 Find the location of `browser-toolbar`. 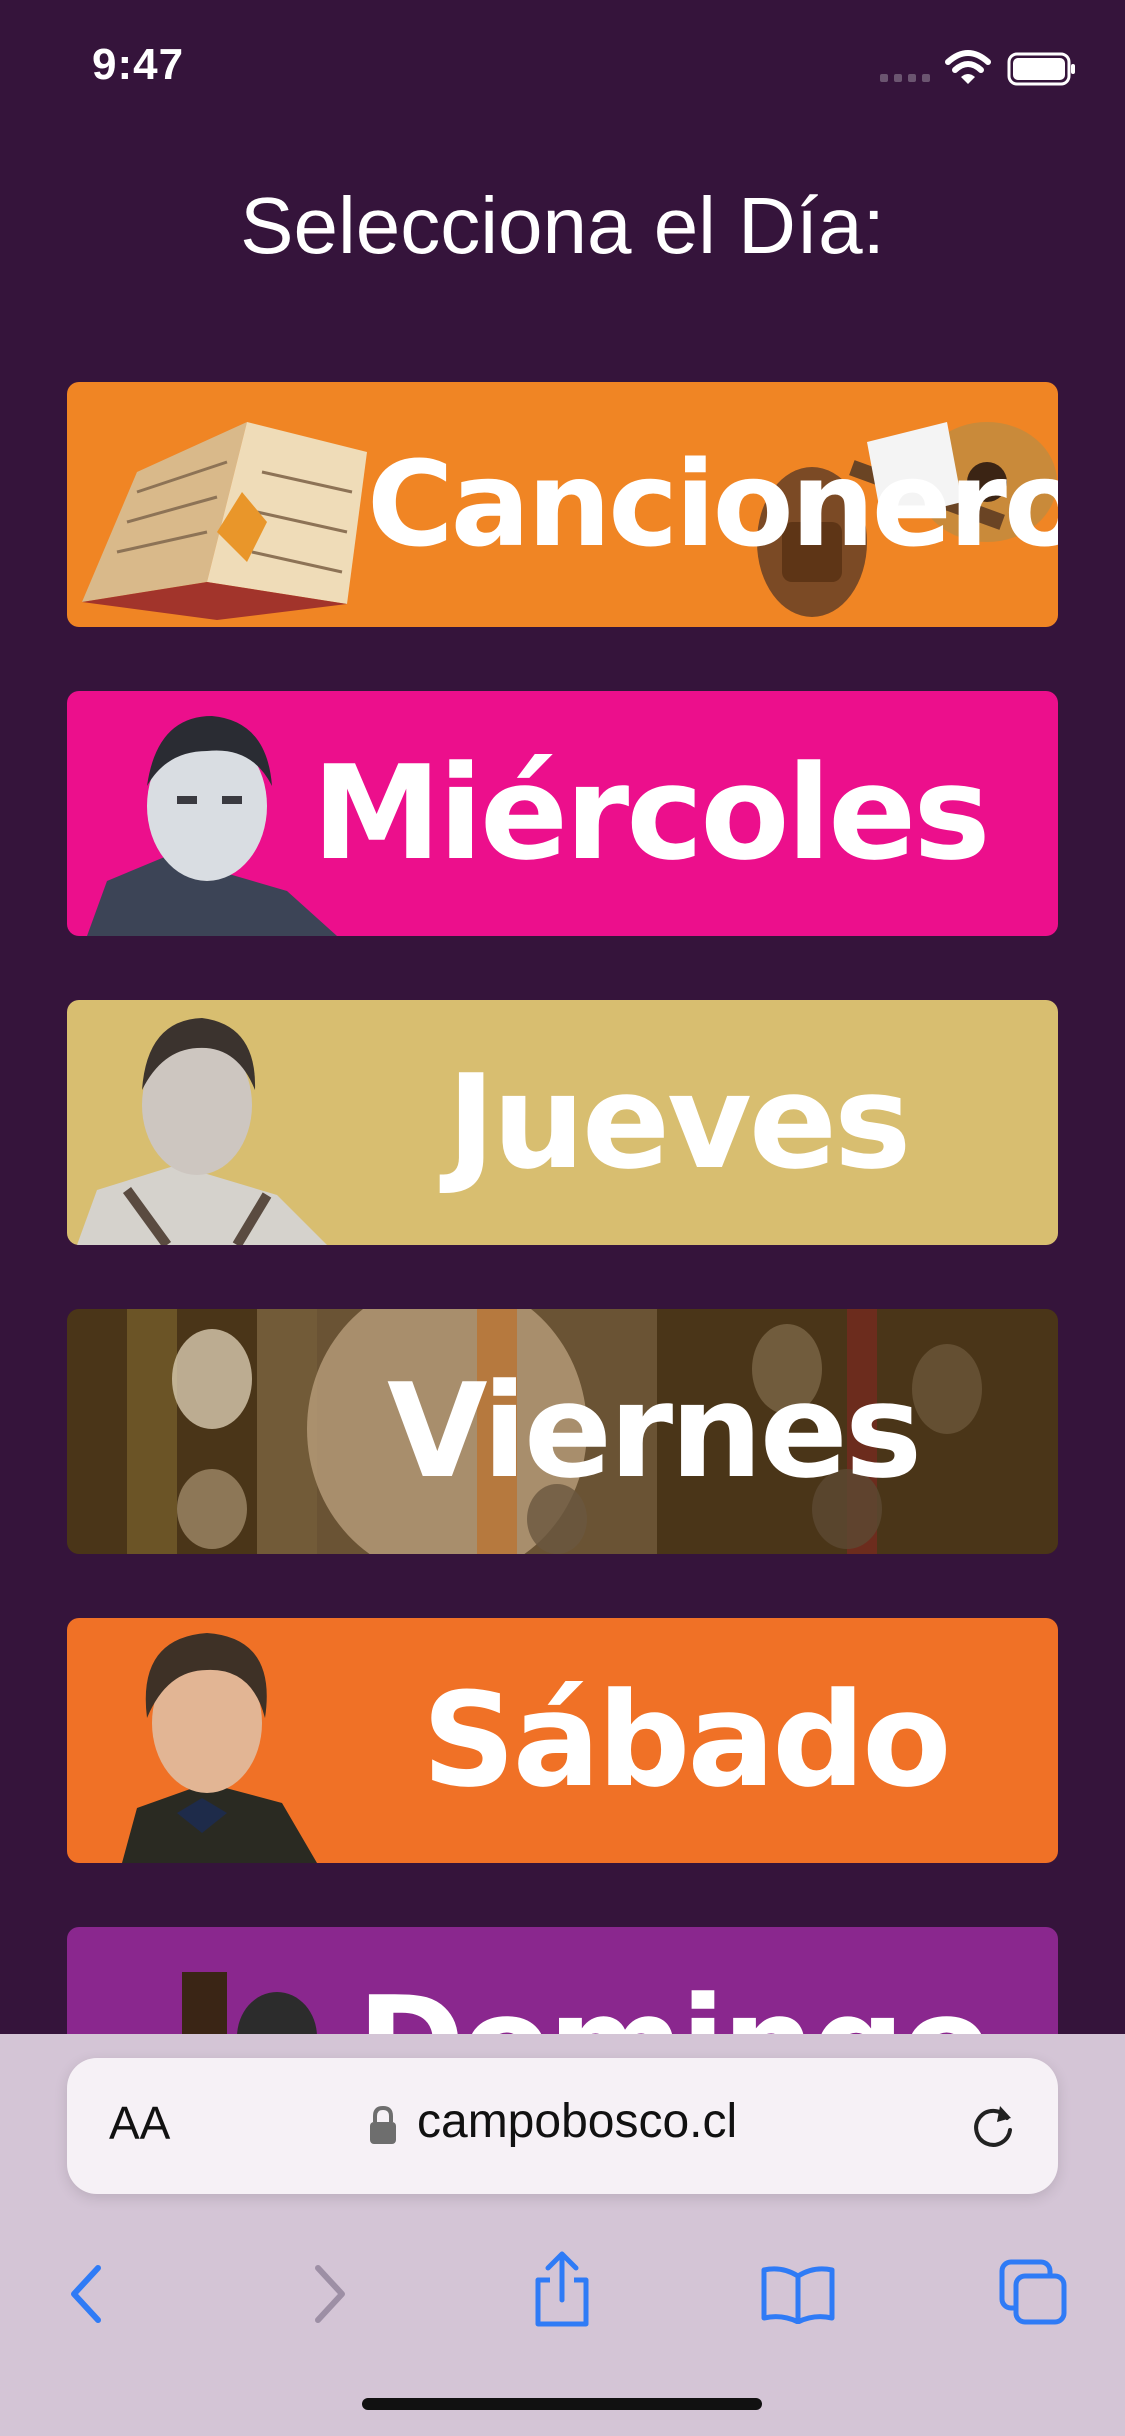

browser-toolbar is located at coordinates (562, 2299).